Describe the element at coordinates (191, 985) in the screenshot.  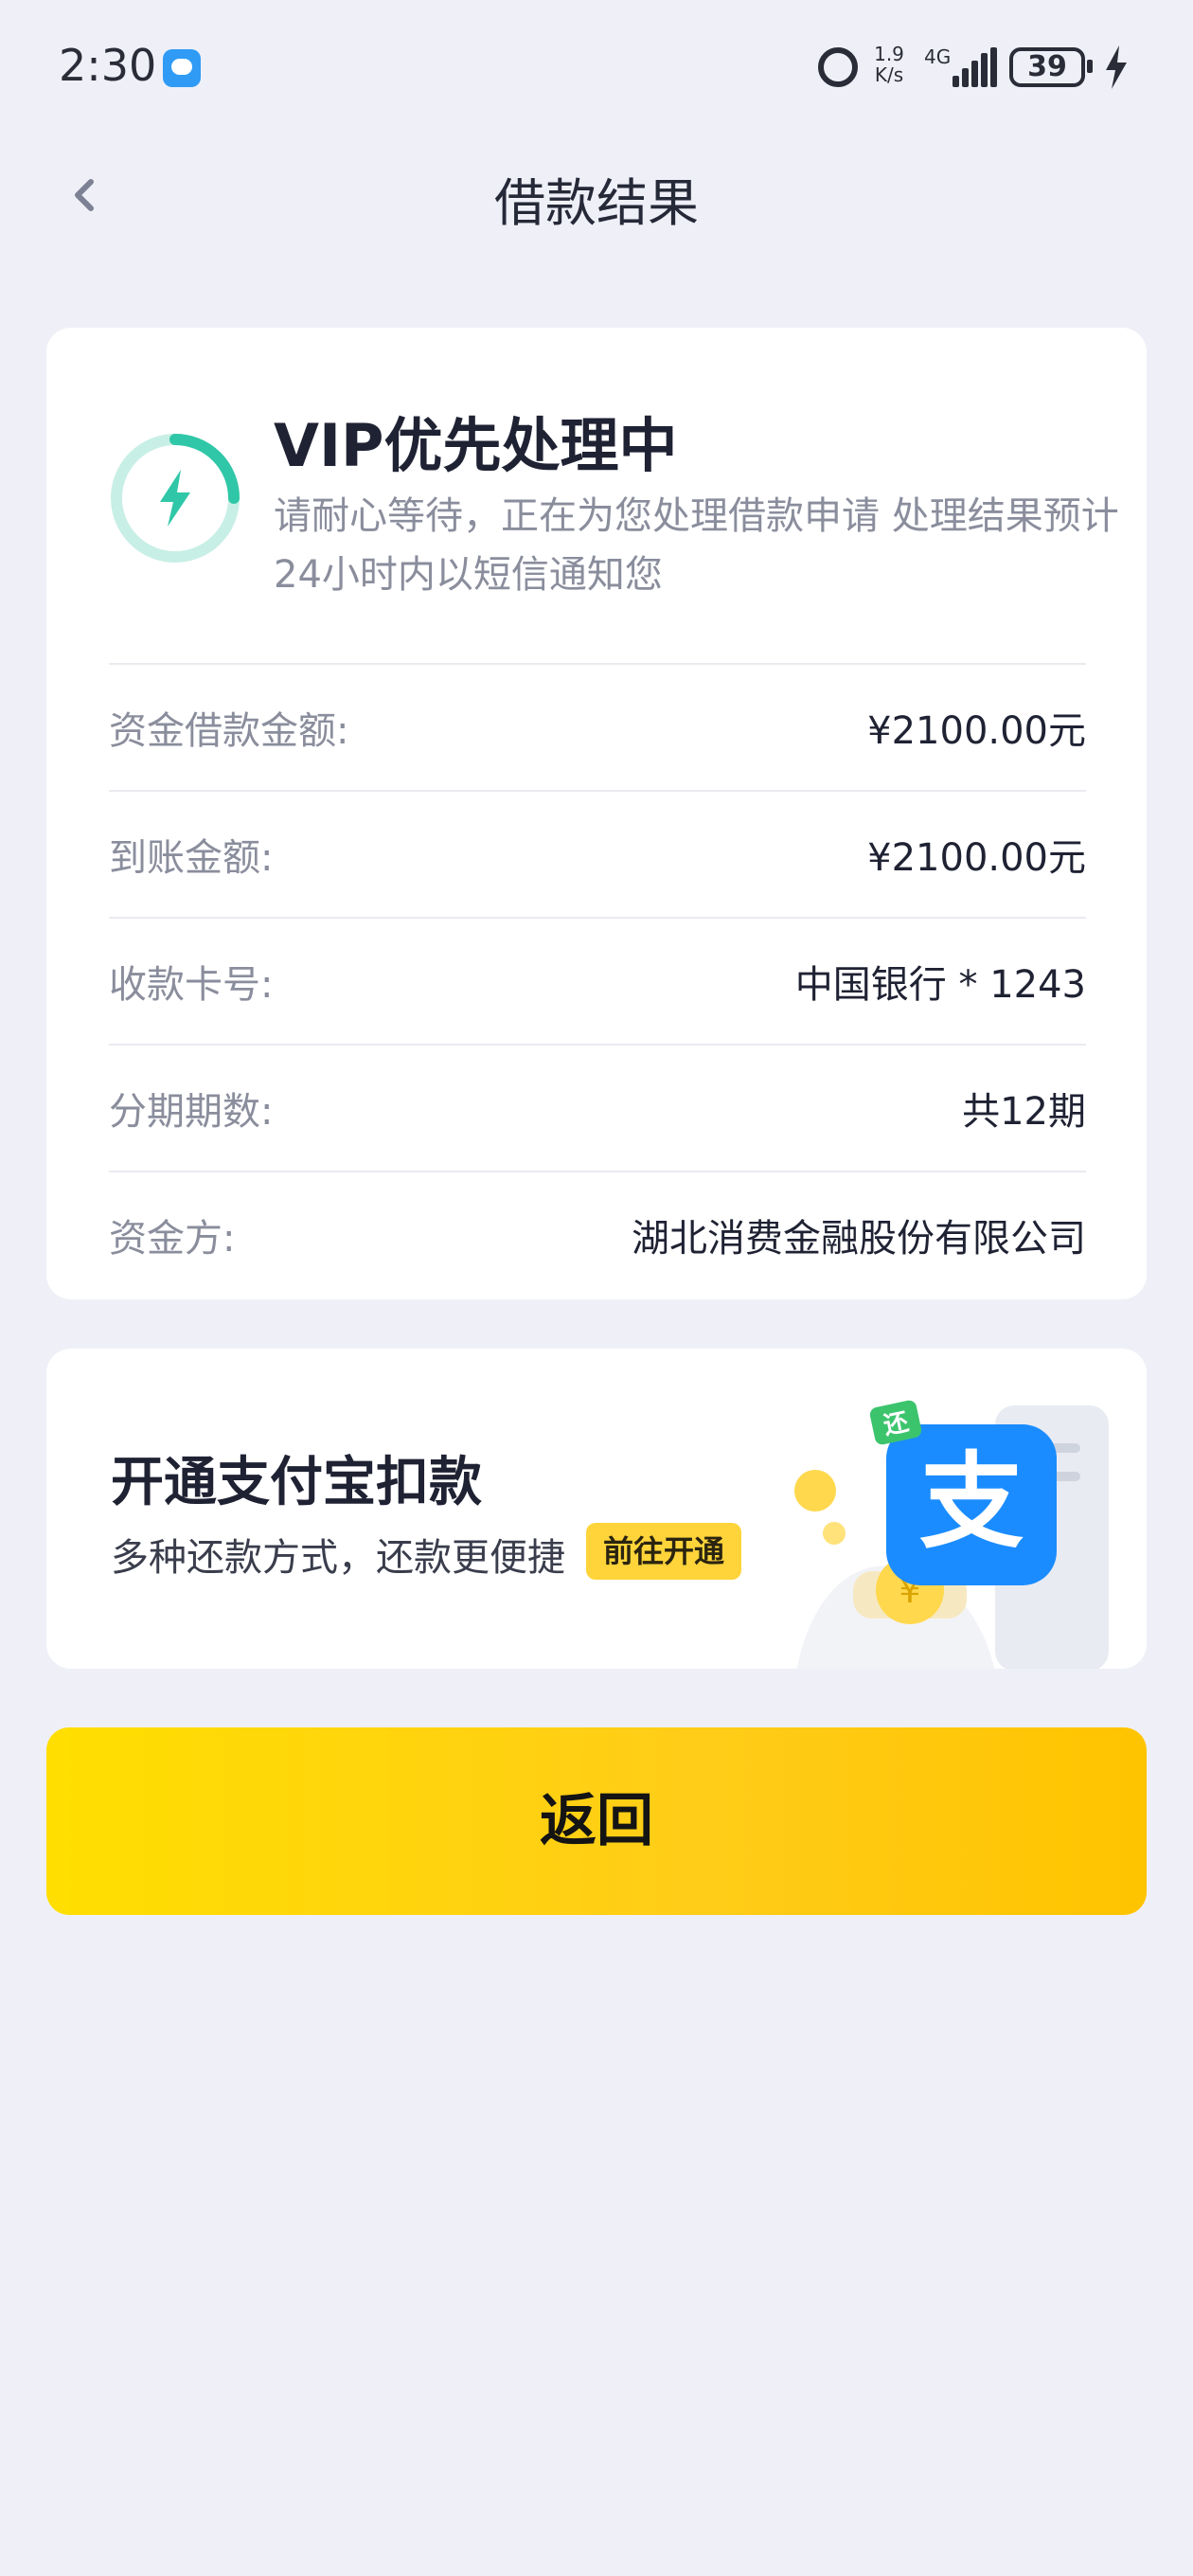
I see `detail-label: 收款卡号:` at that location.